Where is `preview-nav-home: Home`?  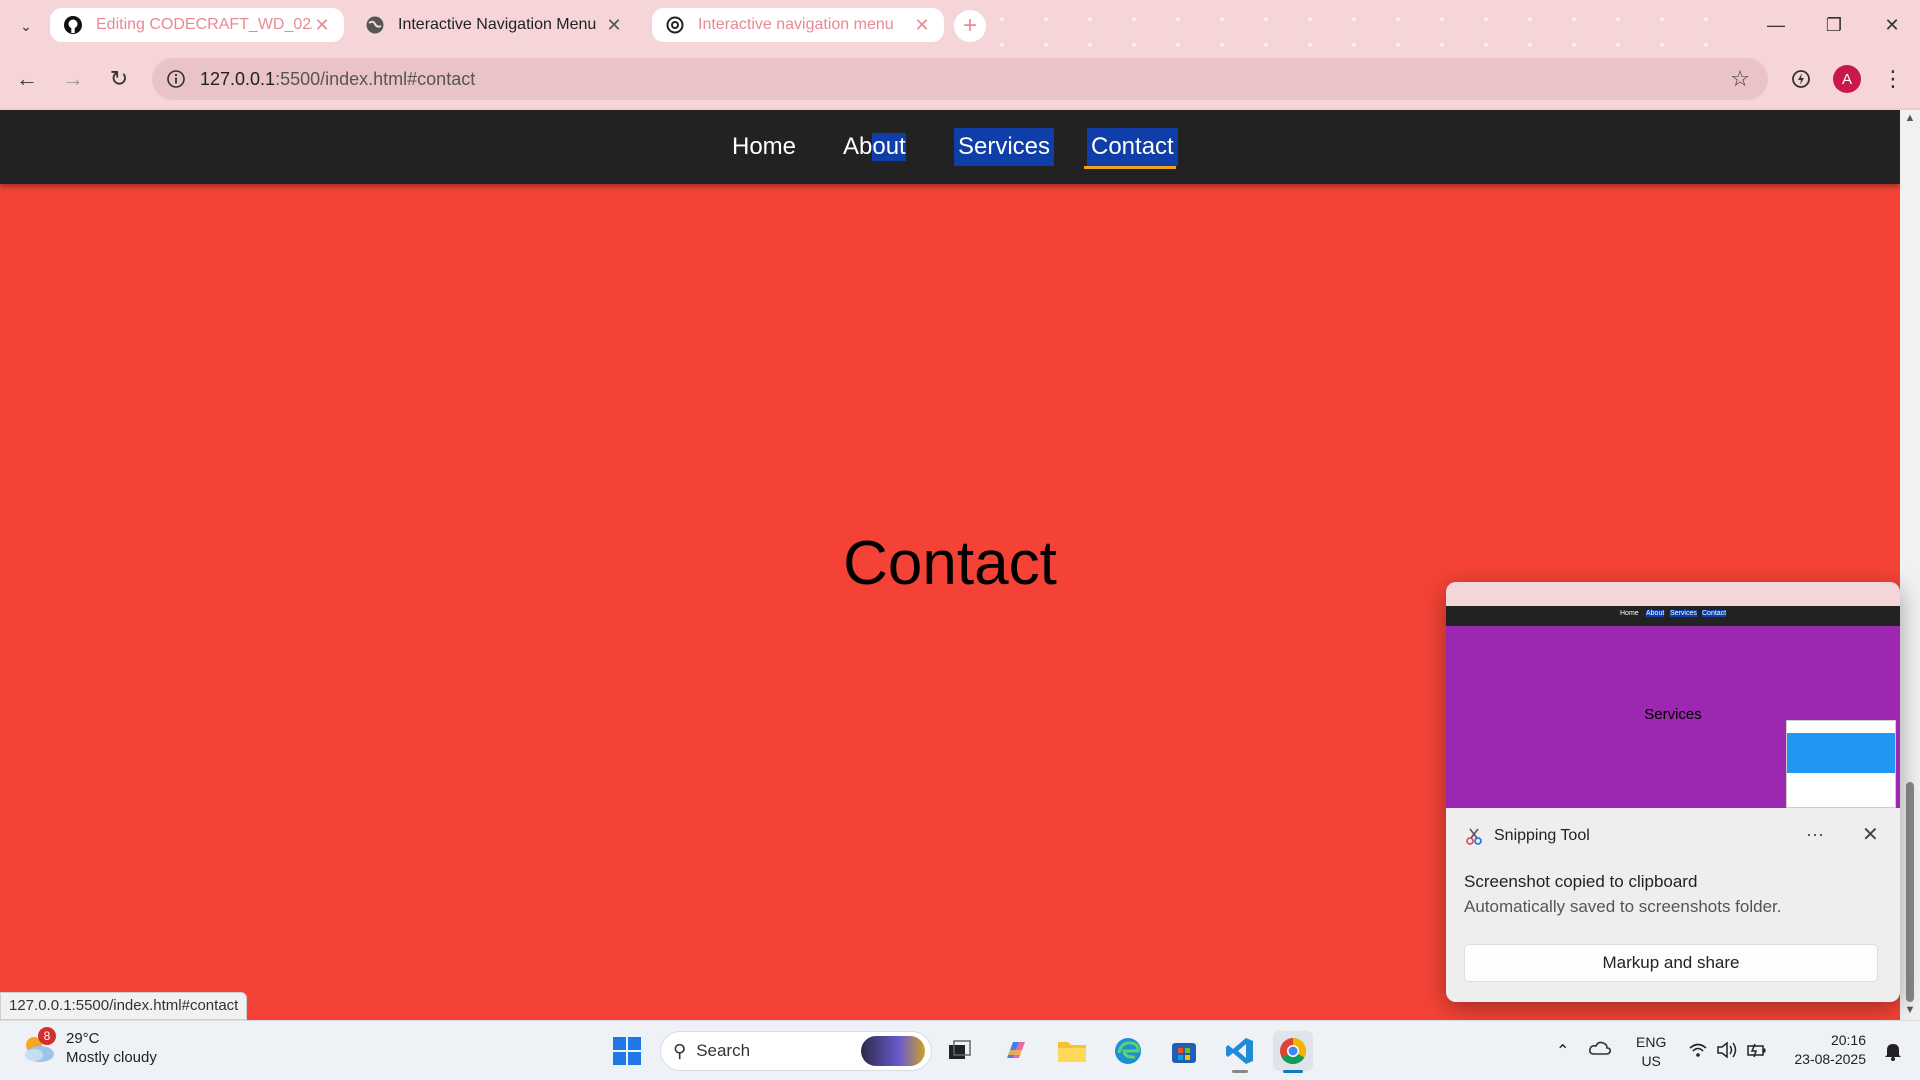
preview-nav-home: Home is located at coordinates (1629, 613).